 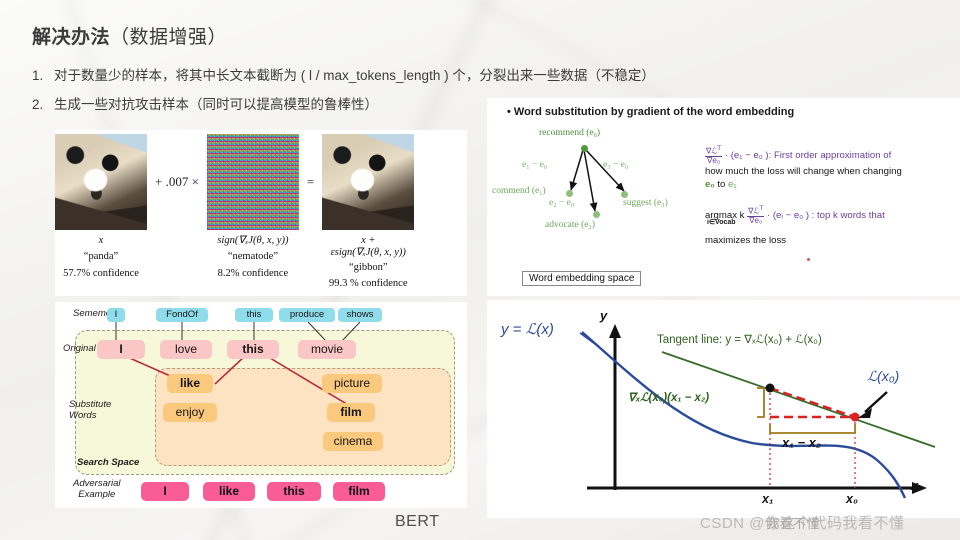 What do you see at coordinates (883, 376) in the screenshot?
I see `loss-point-label: ℒ(x₀)` at bounding box center [883, 376].